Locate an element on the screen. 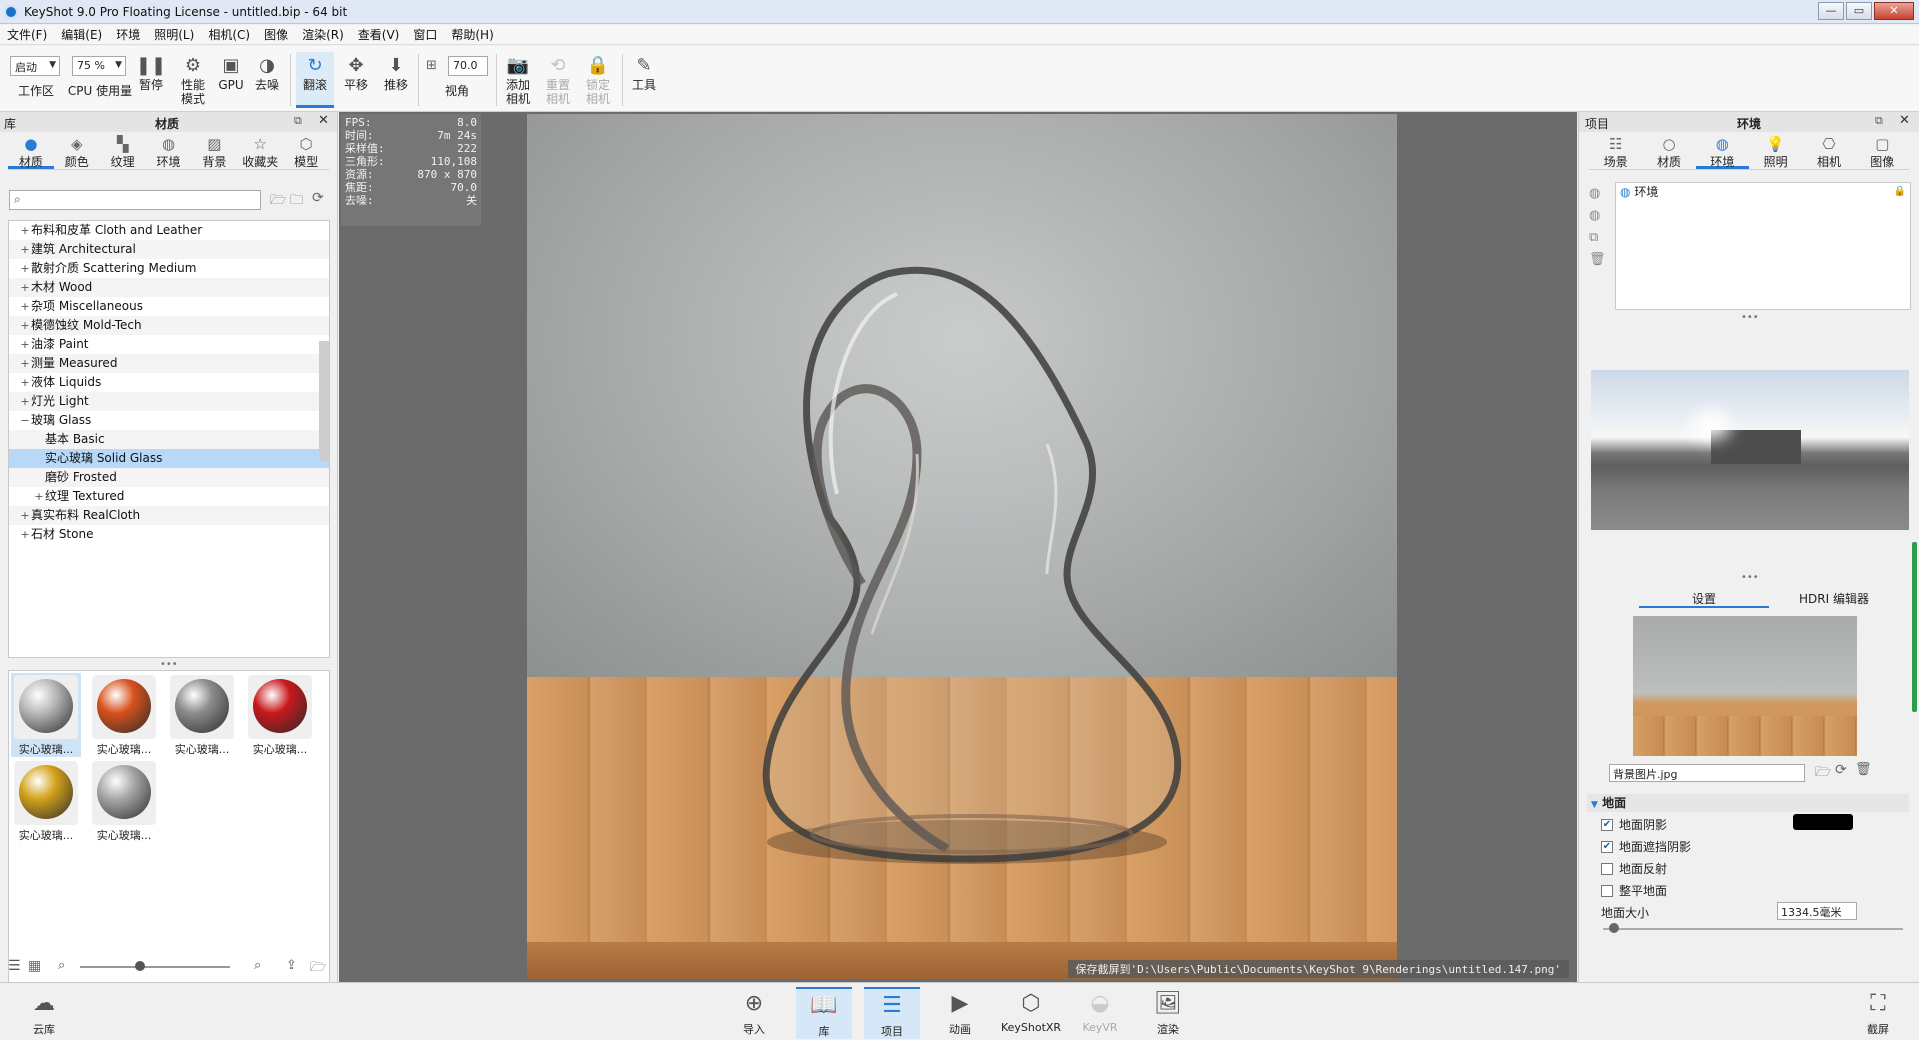 This screenshot has width=1919, height=1040. dolly-button: ⬇ 推移 is located at coordinates (396, 80).